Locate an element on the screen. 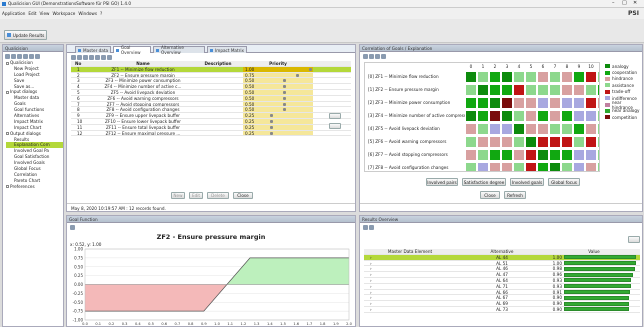 Image resolution: width=644 pixels, height=327 pixels. menu-item-0: Application is located at coordinates (13, 13).